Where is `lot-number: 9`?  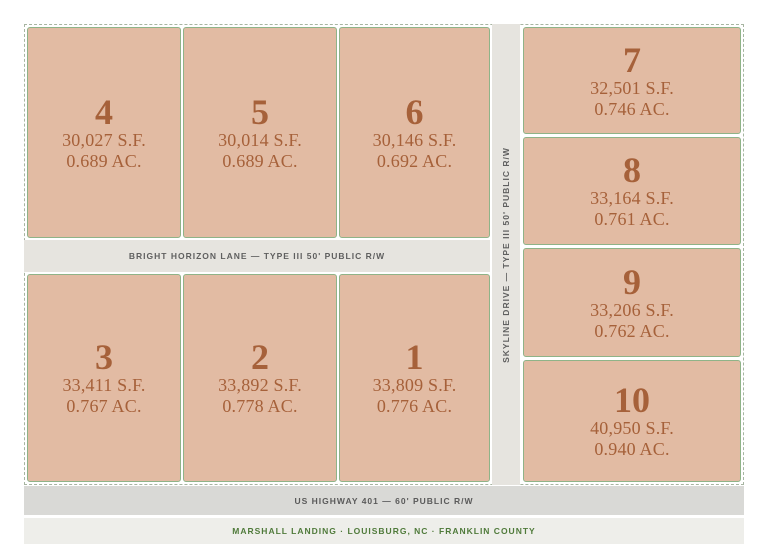
lot-number: 9 is located at coordinates (632, 281).